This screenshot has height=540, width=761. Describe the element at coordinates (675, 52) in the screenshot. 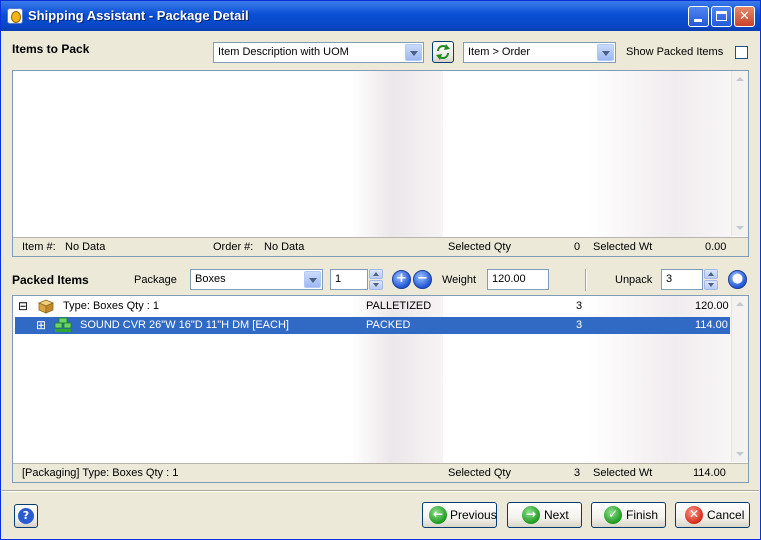

I see `show-packed-label: Show Packed Items` at that location.